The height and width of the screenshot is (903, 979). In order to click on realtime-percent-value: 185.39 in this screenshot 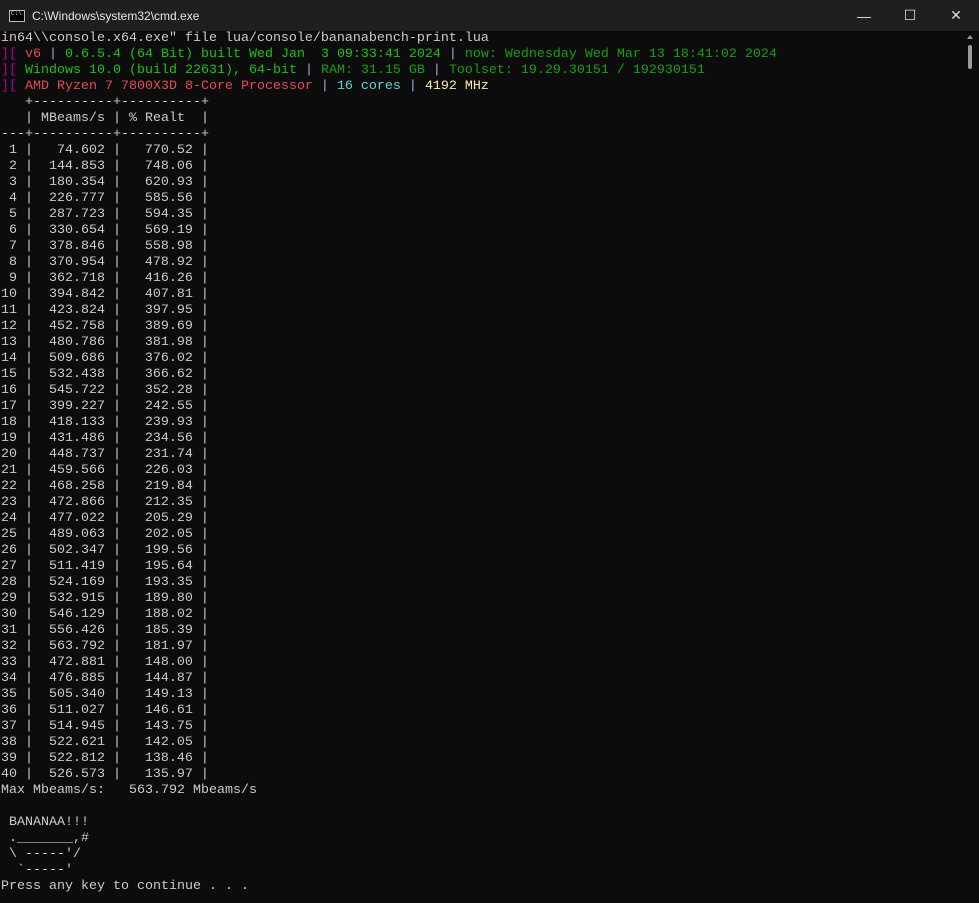, I will do `click(168, 630)`.